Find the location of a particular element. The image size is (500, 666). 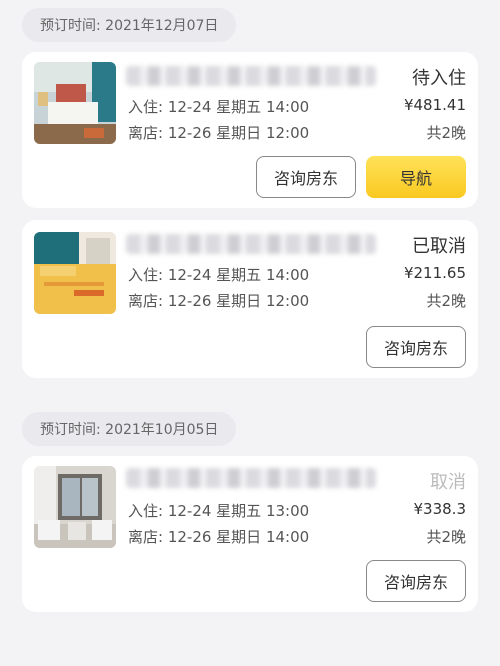

booking-date-chip: 预订时间: 2021年10月05日 is located at coordinates (129, 429).